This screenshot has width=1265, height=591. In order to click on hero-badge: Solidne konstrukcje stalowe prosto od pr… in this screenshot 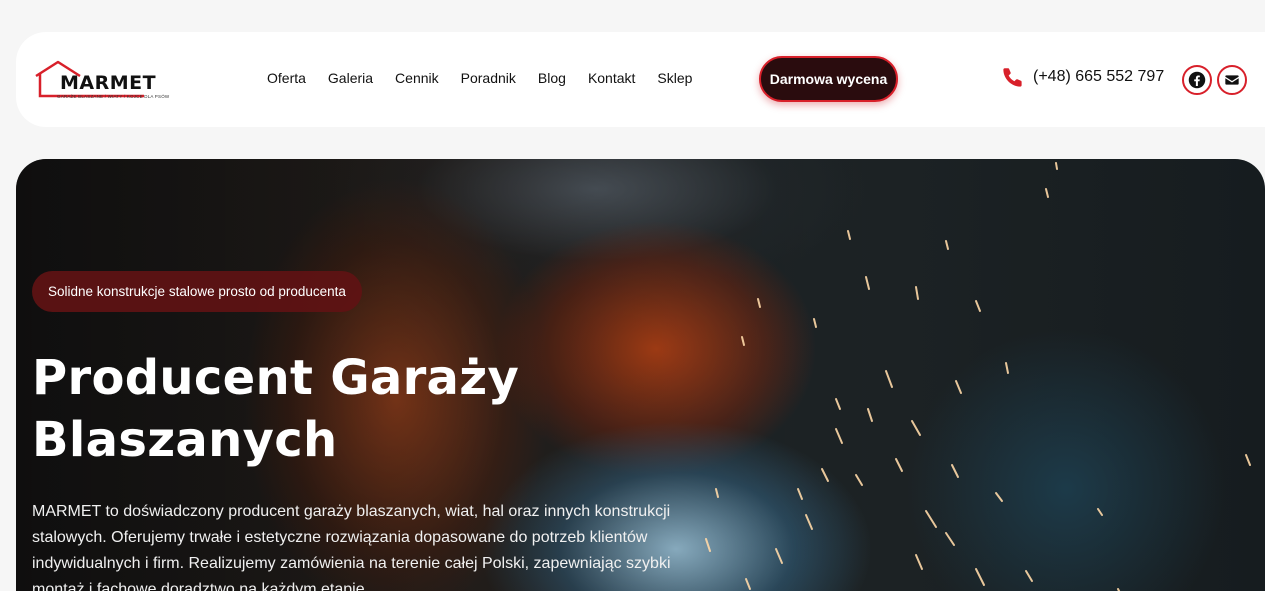, I will do `click(197, 291)`.